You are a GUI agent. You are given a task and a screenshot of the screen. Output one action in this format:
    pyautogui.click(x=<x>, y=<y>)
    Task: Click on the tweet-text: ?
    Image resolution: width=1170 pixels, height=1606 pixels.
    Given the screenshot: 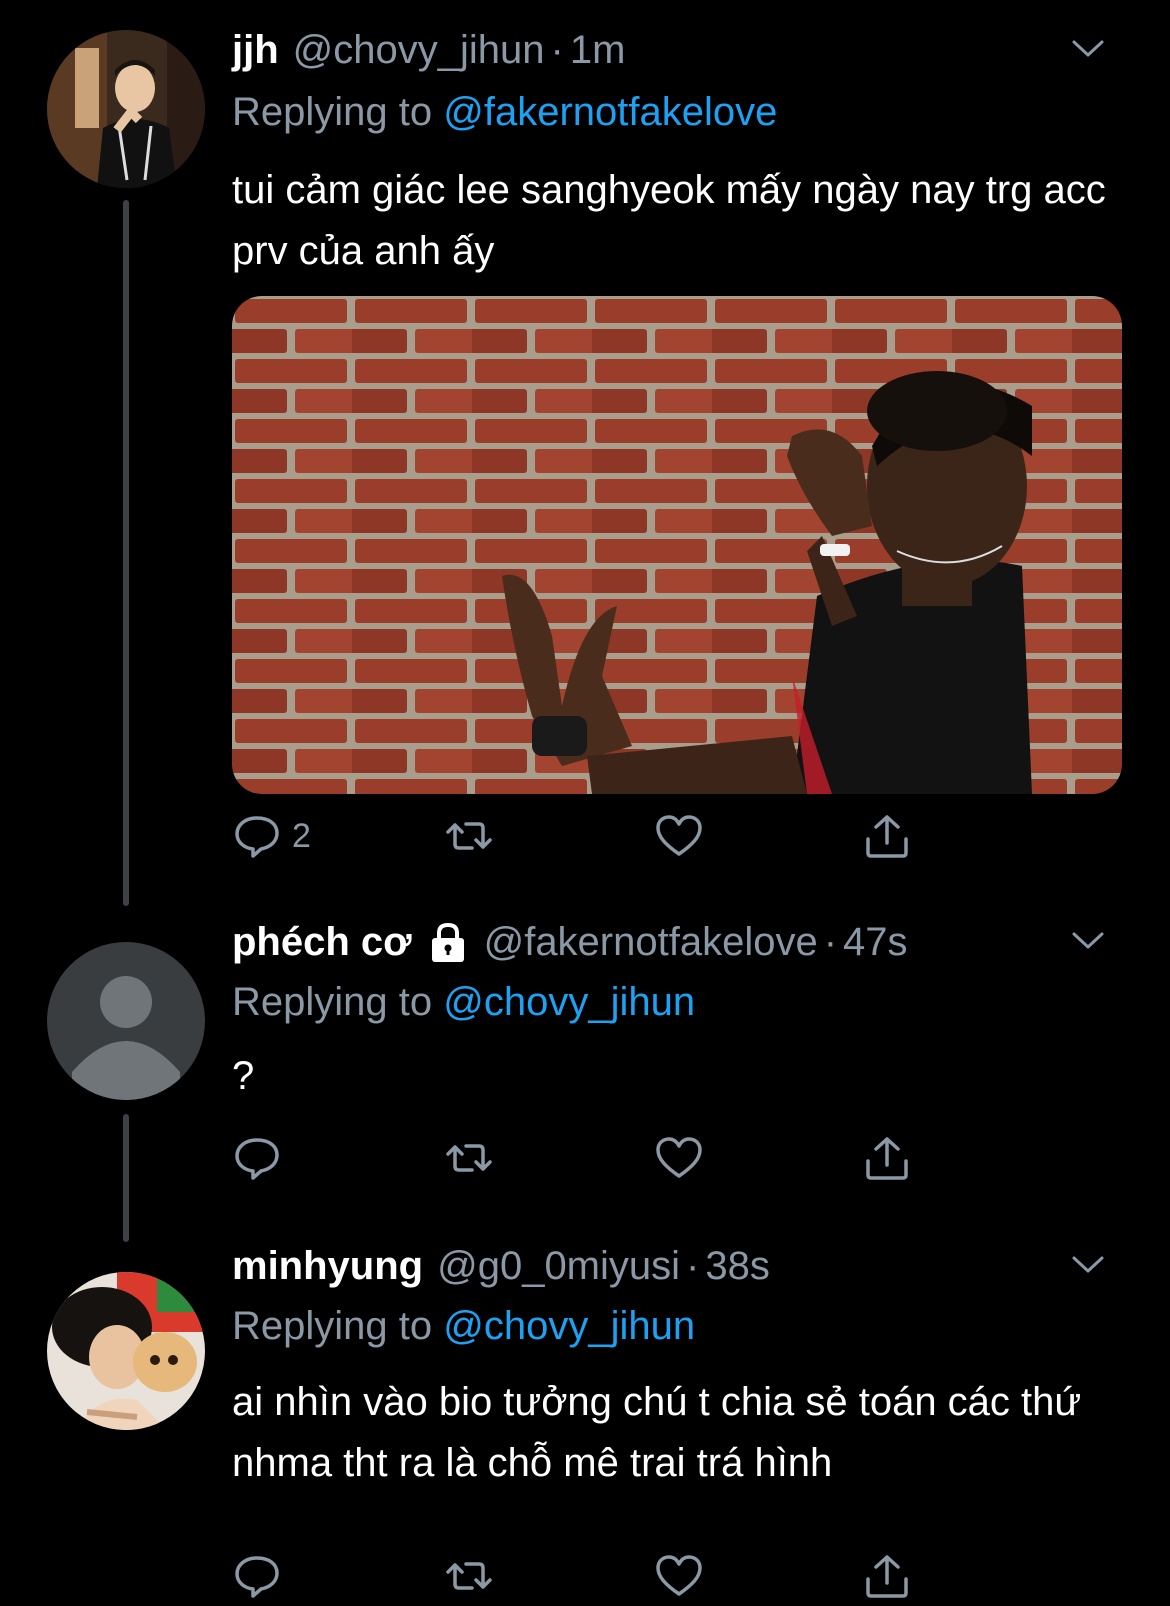 What is the action you would take?
    pyautogui.click(x=243, y=1076)
    